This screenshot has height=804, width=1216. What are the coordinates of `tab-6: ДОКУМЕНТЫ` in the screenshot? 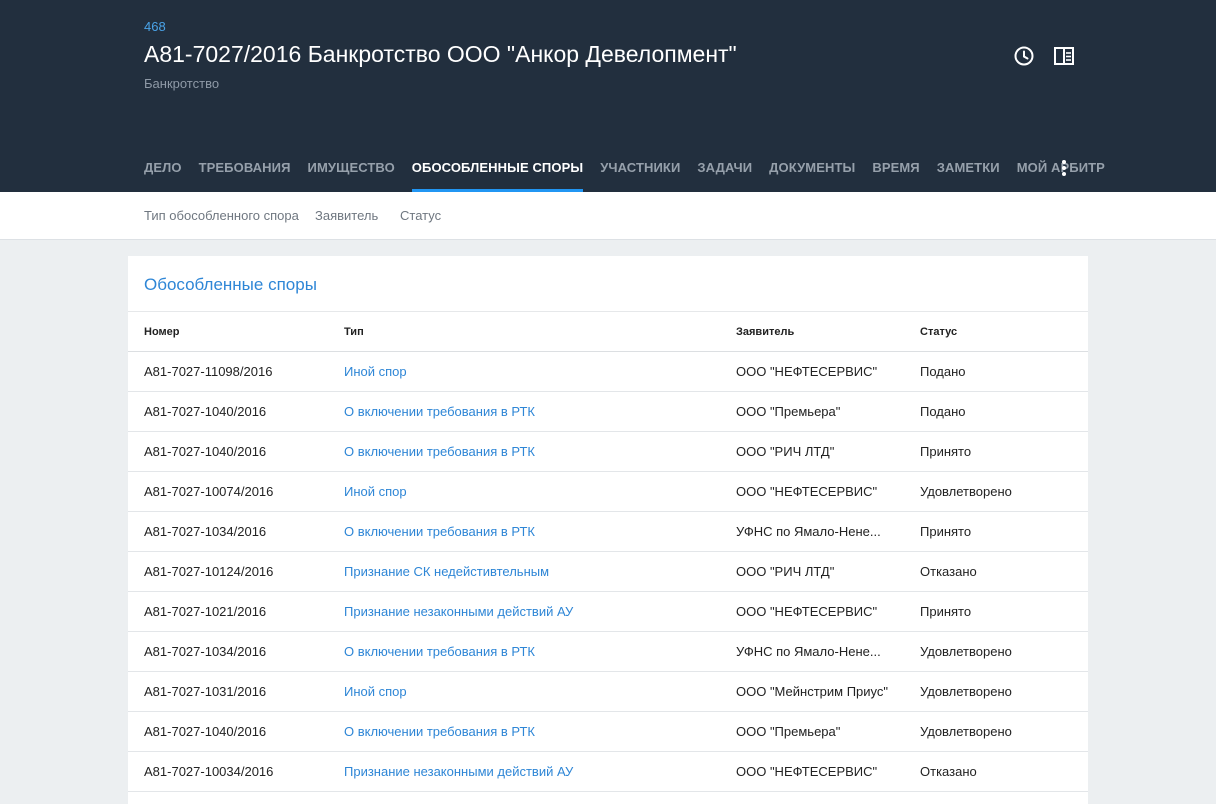 It's located at (812, 171).